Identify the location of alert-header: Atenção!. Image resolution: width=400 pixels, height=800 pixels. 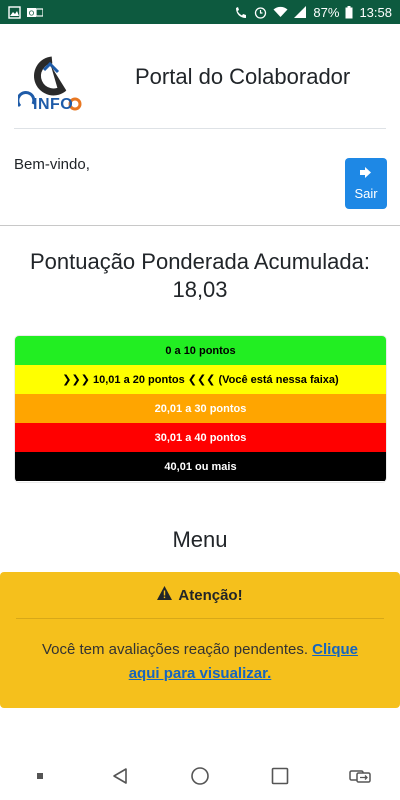
(200, 595).